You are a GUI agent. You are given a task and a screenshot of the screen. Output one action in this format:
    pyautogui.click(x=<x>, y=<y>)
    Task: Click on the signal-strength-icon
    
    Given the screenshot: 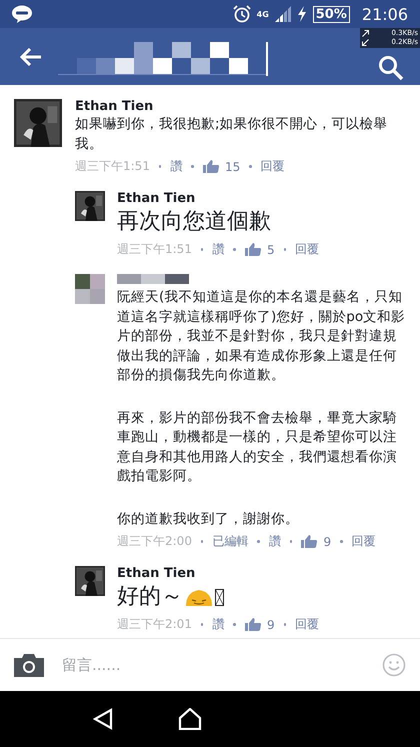 What is the action you would take?
    pyautogui.click(x=282, y=14)
    